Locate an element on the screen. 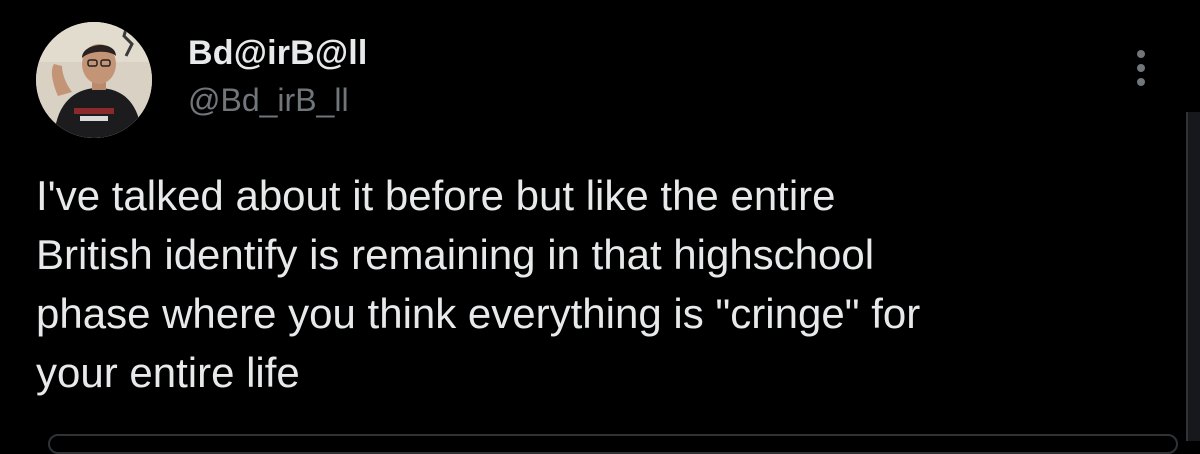 Image resolution: width=1200 pixels, height=454 pixels. author-display-name: Bd@irB@ll is located at coordinates (278, 53).